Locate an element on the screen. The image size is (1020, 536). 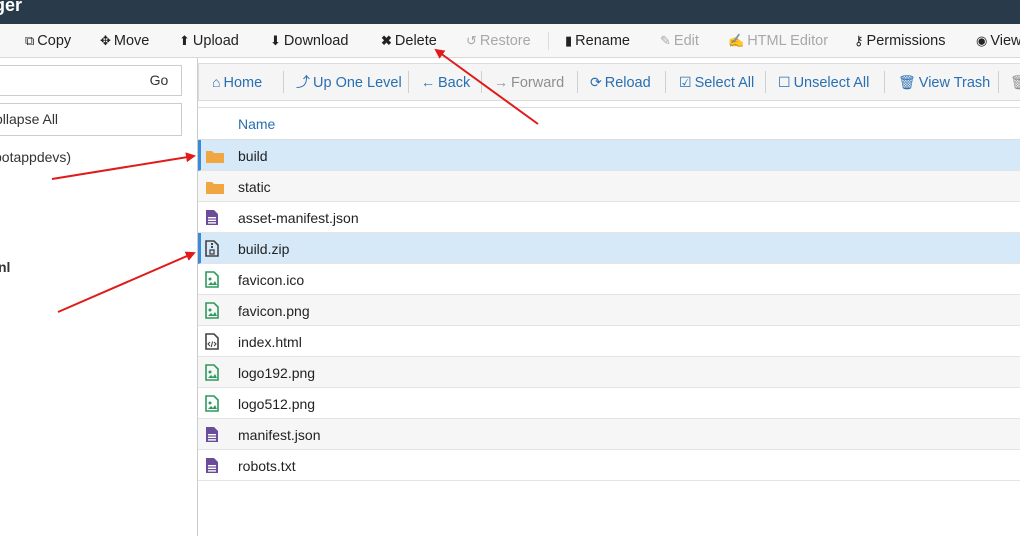
reload-label: Reload is located at coordinates (627, 83).